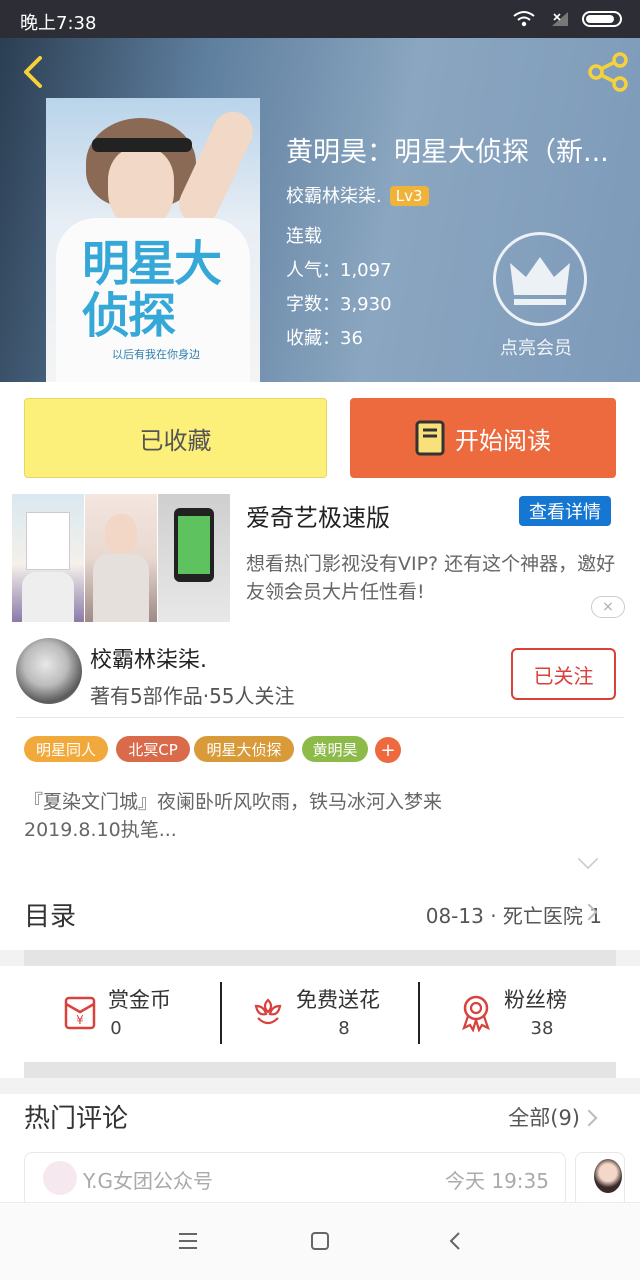  Describe the element at coordinates (141, 188) in the screenshot. I see `cover-figure-face` at that location.